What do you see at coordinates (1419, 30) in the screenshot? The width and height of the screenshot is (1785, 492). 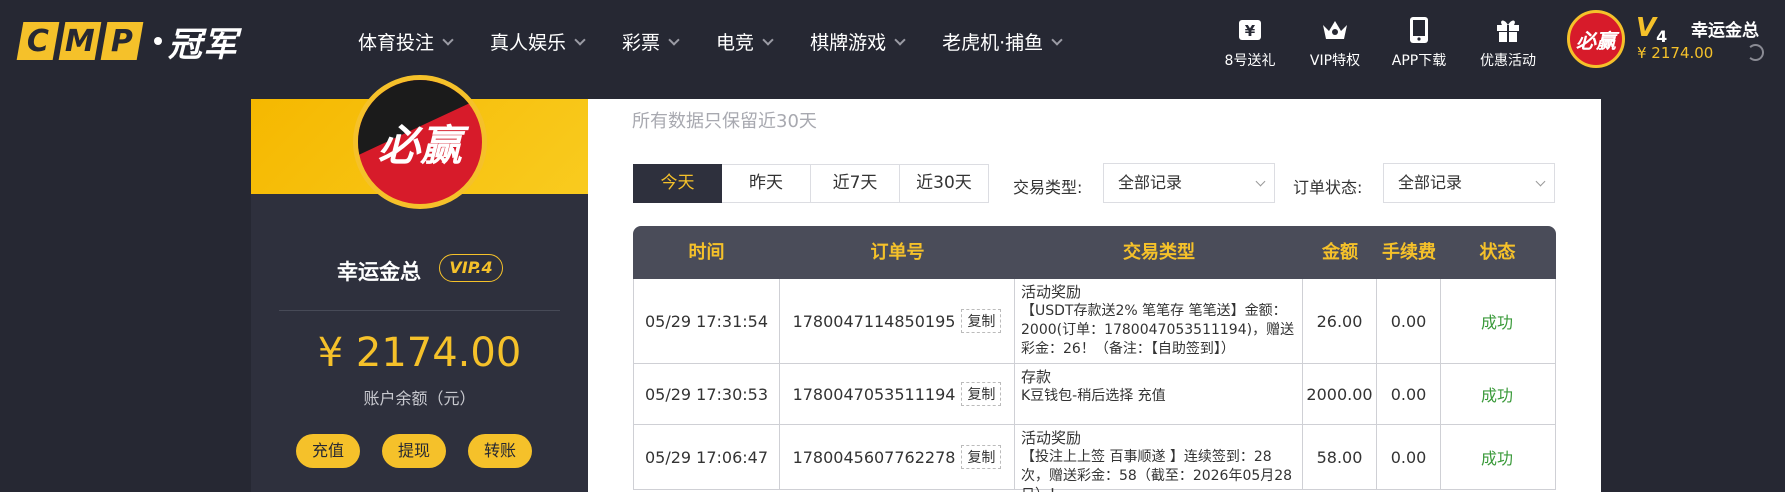 I see `mobile-icon` at bounding box center [1419, 30].